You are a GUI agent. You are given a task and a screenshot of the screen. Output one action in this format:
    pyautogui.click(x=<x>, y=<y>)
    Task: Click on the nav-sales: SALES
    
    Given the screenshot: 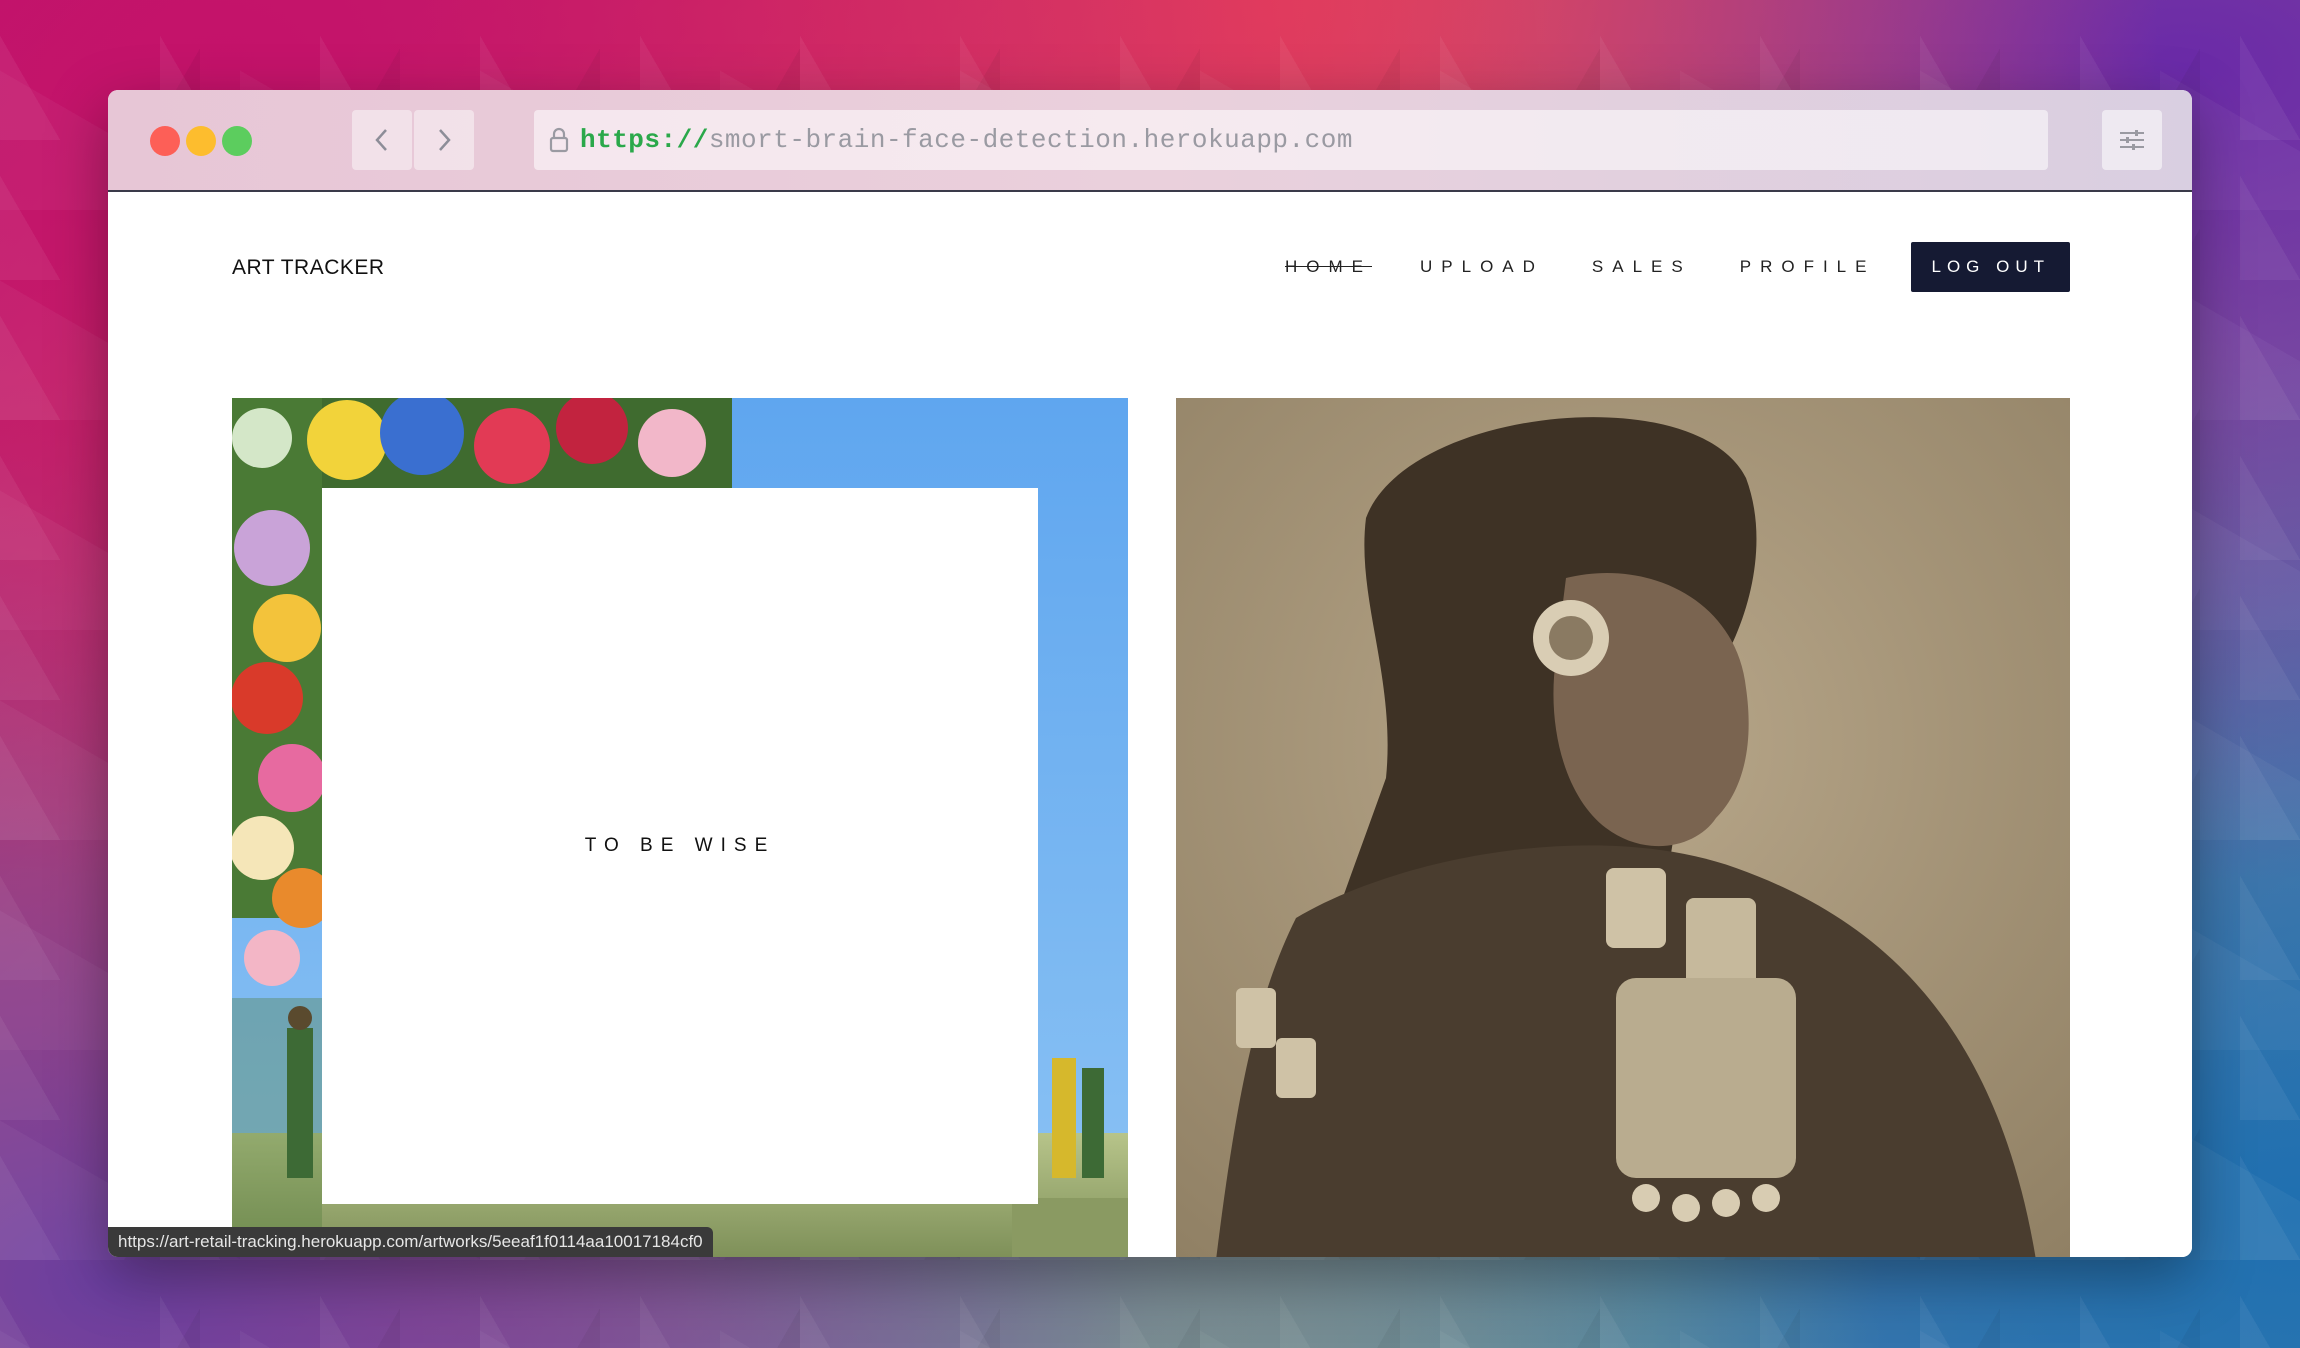 What is the action you would take?
    pyautogui.click(x=1642, y=267)
    